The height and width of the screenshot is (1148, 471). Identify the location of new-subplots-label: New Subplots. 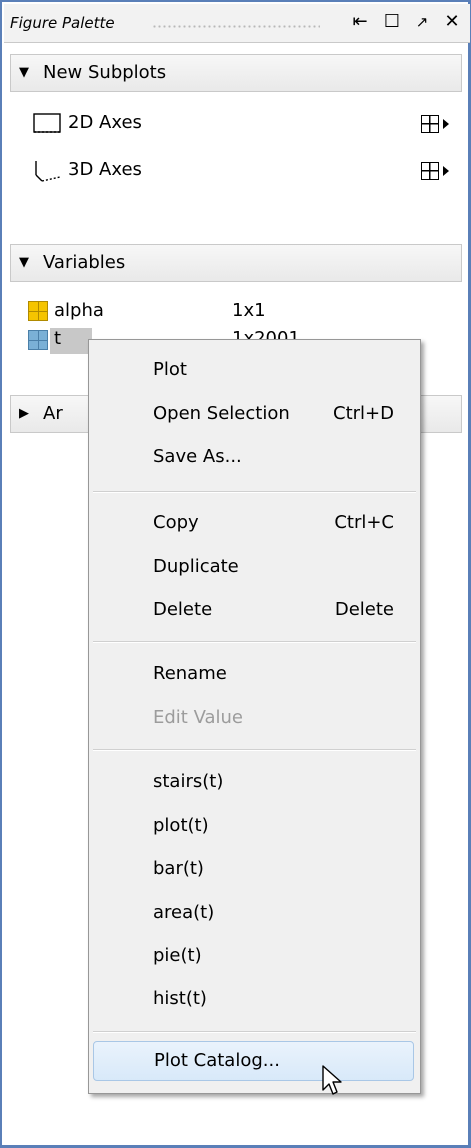
(105, 72).